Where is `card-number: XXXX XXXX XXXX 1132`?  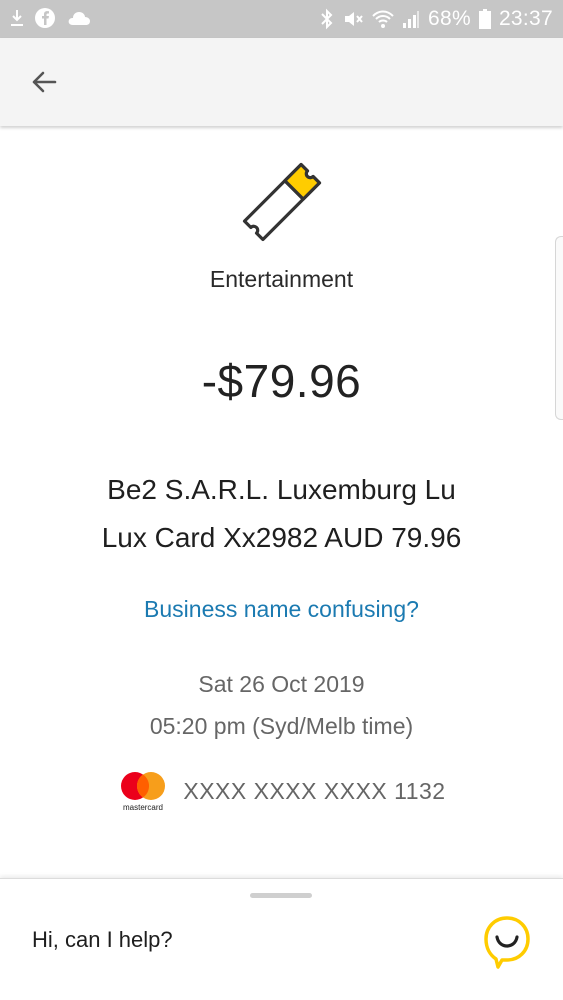
card-number: XXXX XXXX XXXX 1132 is located at coordinates (314, 790).